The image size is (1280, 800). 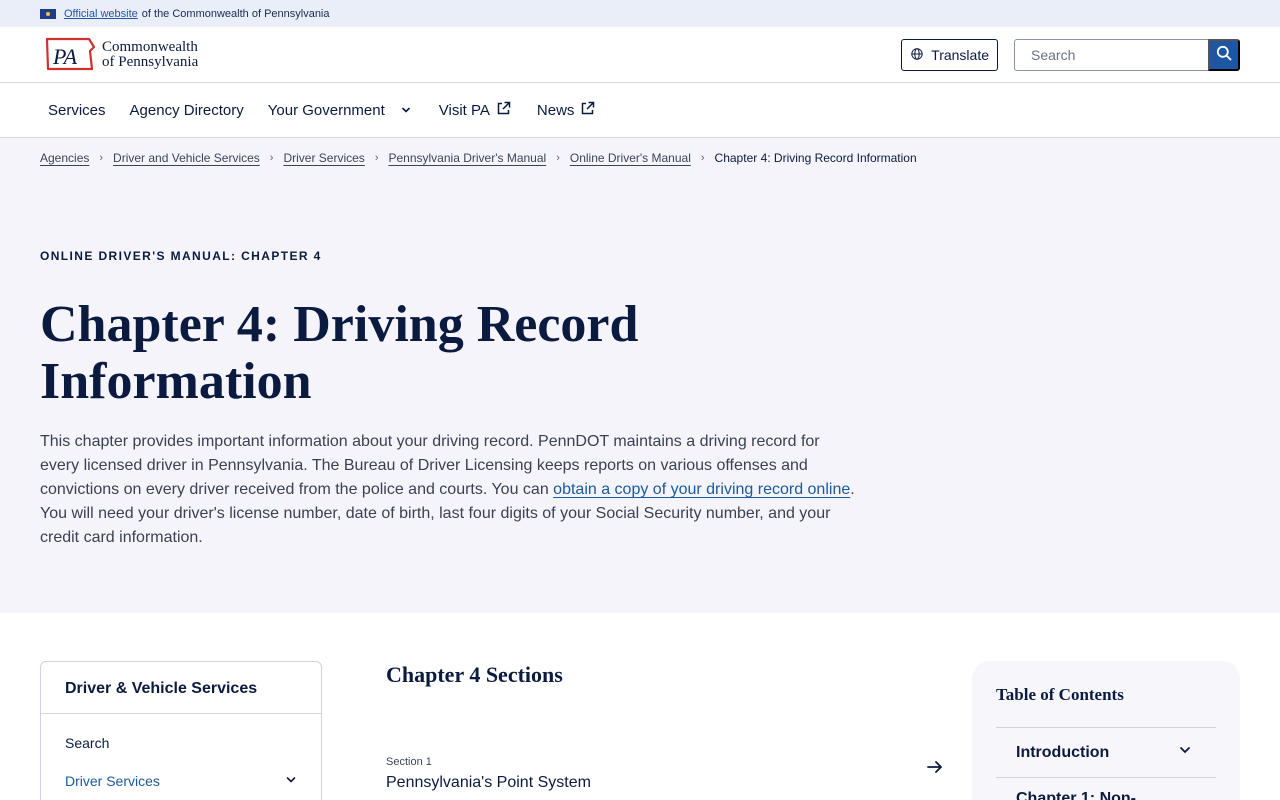 I want to click on nav-item-label: Visit PA, so click(x=464, y=110).